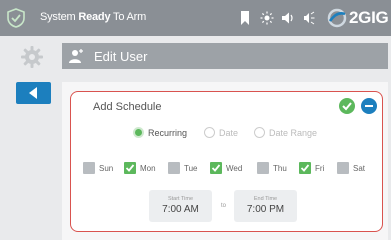 Image resolution: width=391 pixels, height=240 pixels. Describe the element at coordinates (288, 18) in the screenshot. I see `volume-icon` at that location.